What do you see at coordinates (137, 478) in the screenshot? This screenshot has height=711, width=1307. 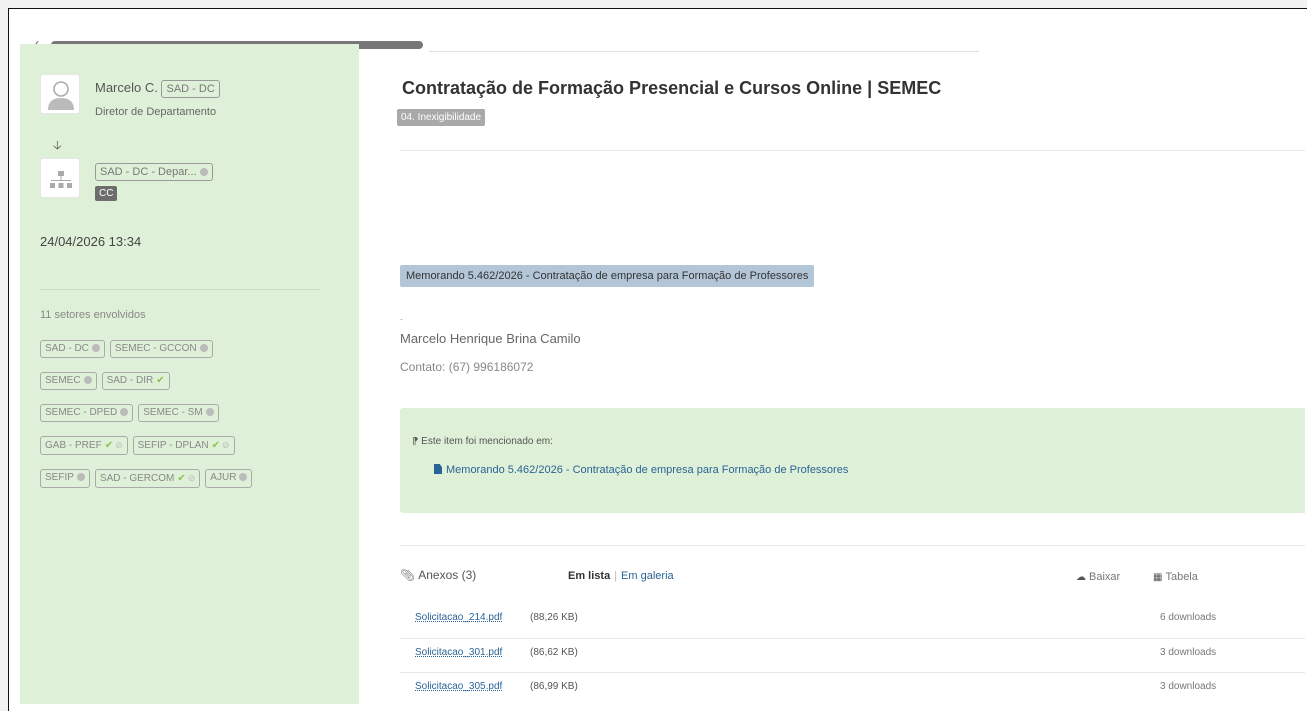 I see `sector-label: SAD - GERCOM` at bounding box center [137, 478].